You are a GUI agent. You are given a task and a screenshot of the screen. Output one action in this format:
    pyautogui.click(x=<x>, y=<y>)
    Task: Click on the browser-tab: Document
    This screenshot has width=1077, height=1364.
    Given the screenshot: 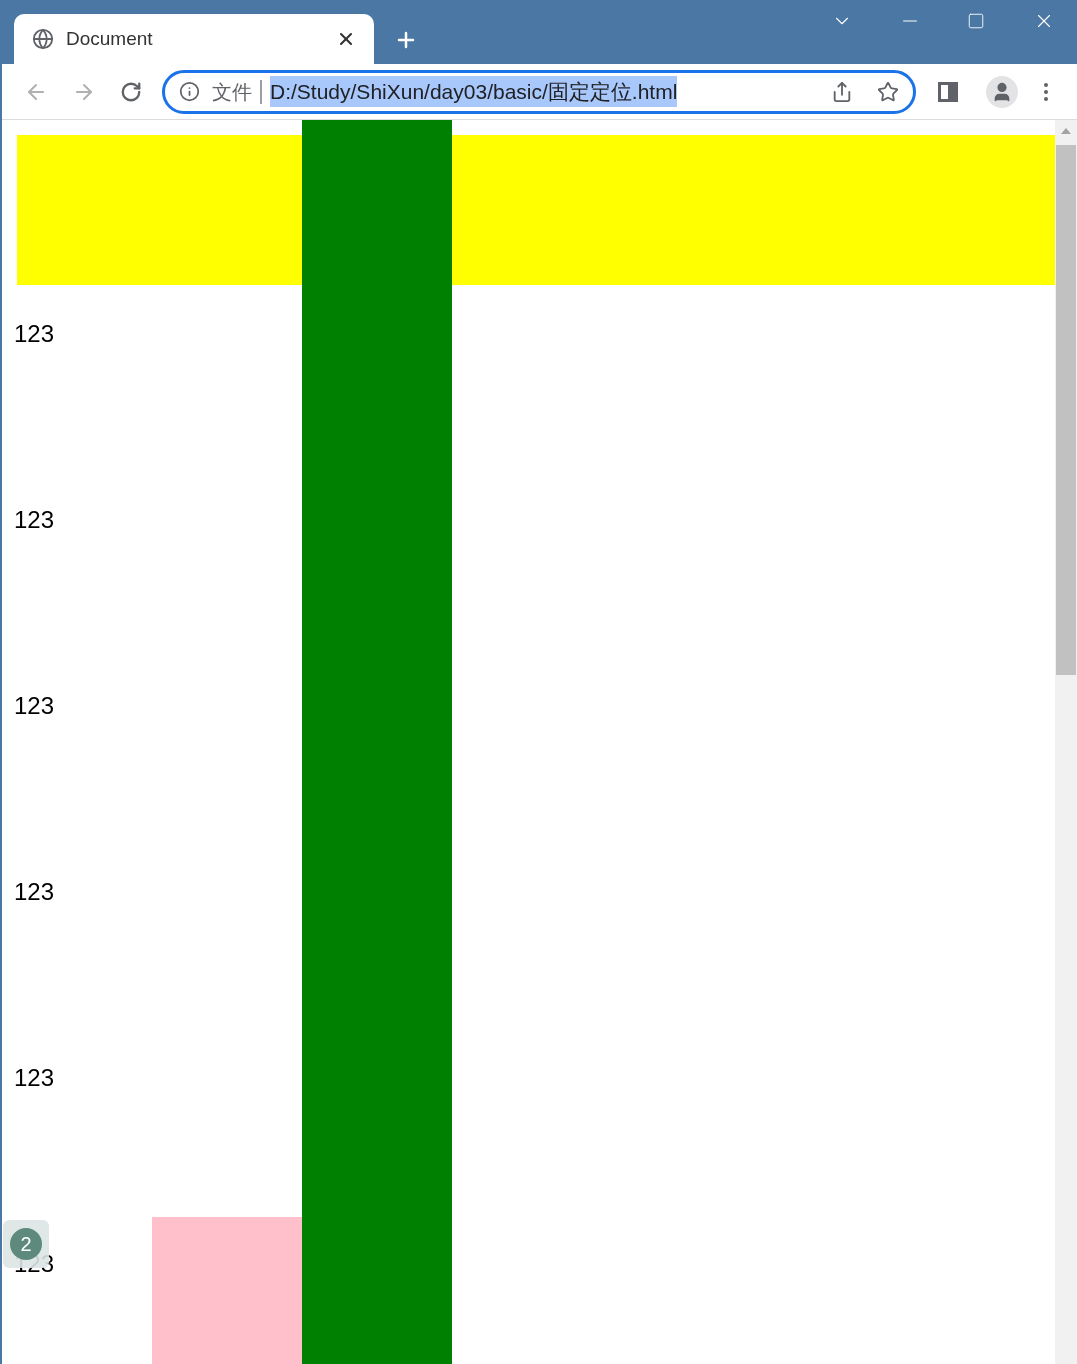 What is the action you would take?
    pyautogui.click(x=194, y=39)
    